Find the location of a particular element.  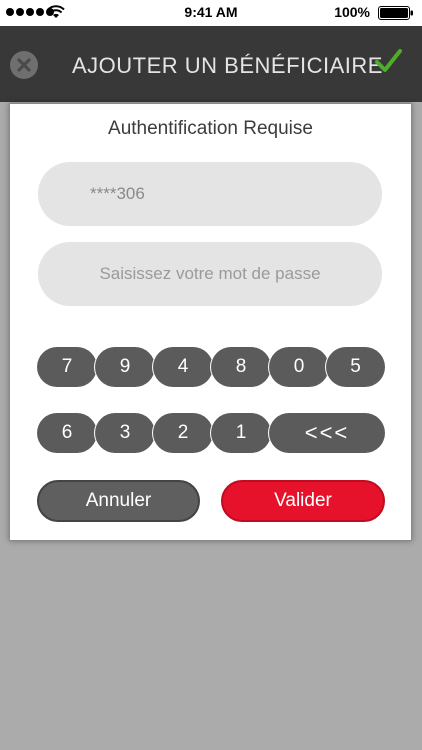

keypad-key: 6 is located at coordinates (67, 433).